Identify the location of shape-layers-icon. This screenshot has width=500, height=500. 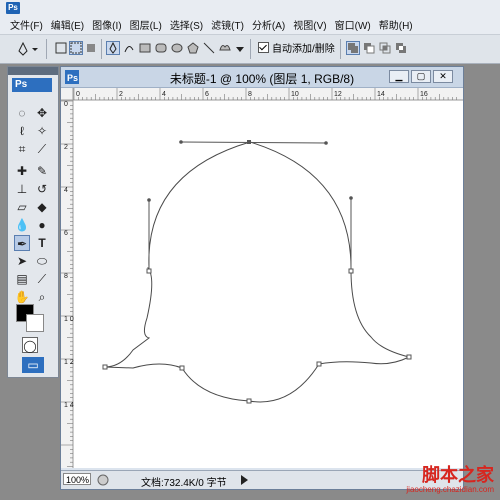
(61, 48).